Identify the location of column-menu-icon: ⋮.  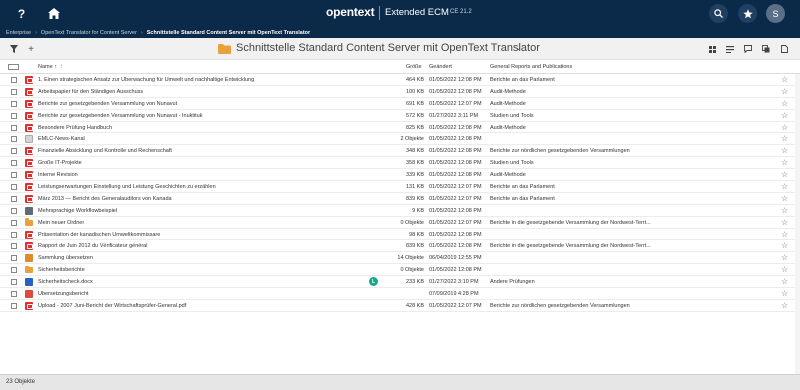
(61, 67).